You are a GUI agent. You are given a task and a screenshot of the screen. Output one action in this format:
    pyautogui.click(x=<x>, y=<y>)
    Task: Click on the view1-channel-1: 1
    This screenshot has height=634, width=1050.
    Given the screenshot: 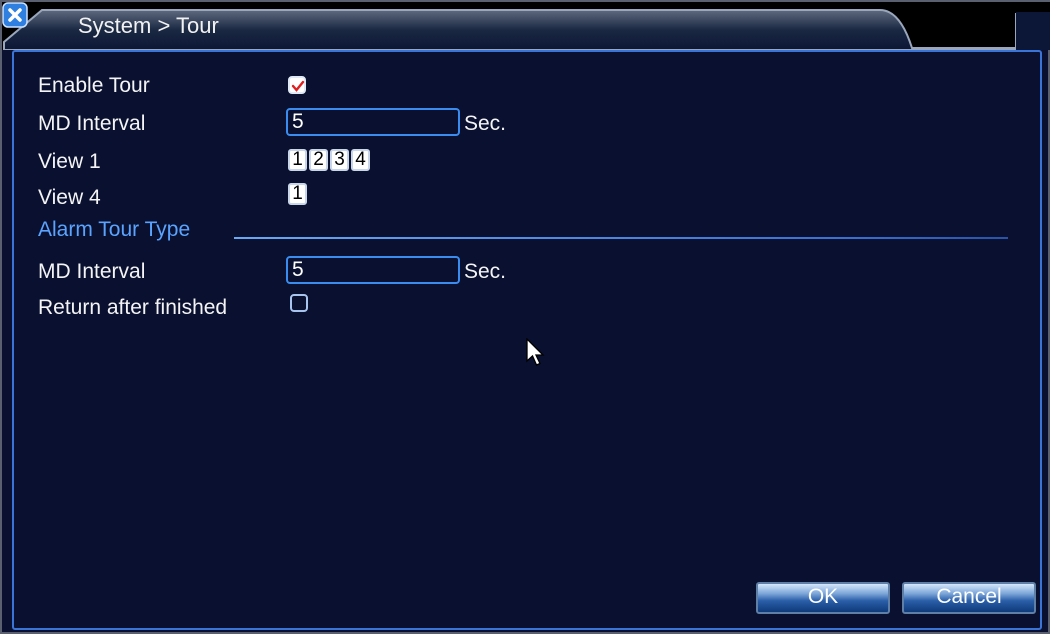 What is the action you would take?
    pyautogui.click(x=297, y=160)
    